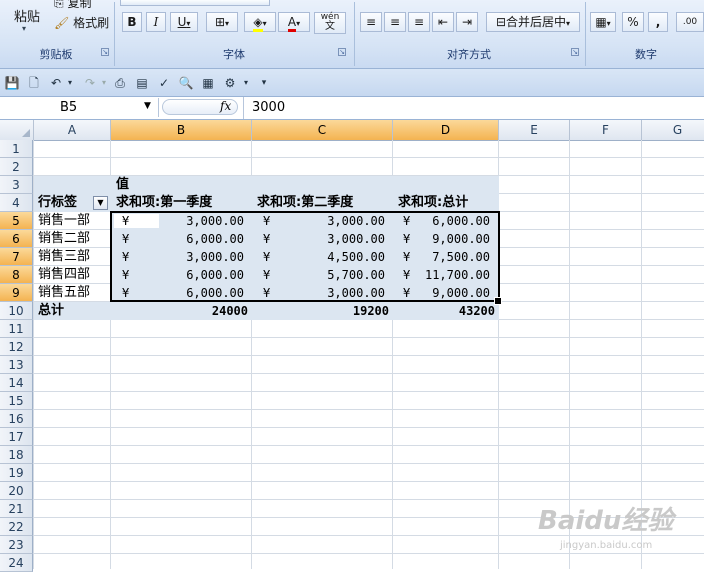 This screenshot has width=704, height=572. What do you see at coordinates (16, 491) in the screenshot?
I see `row-header: 20` at bounding box center [16, 491].